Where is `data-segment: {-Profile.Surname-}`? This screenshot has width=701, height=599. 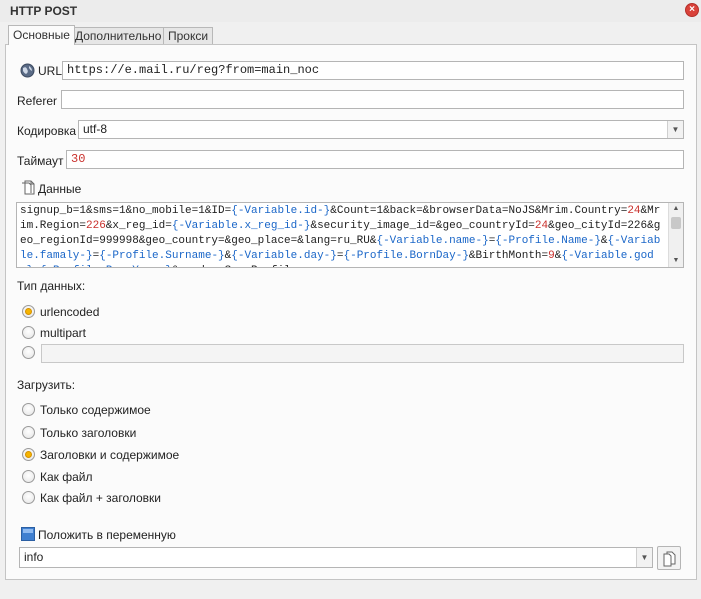
data-segment: {-Profile.Surname-} is located at coordinates (162, 256).